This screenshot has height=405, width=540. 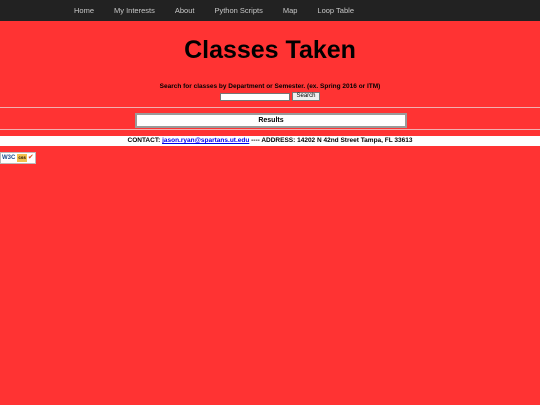 What do you see at coordinates (9, 158) in the screenshot?
I see `w3c-logo-text: W3C` at bounding box center [9, 158].